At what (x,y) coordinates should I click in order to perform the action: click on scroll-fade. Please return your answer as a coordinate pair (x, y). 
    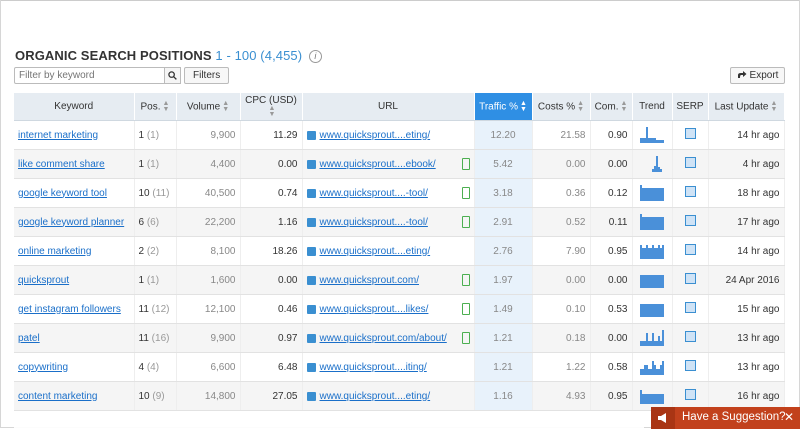
    Looking at the image, I should click on (329, 419).